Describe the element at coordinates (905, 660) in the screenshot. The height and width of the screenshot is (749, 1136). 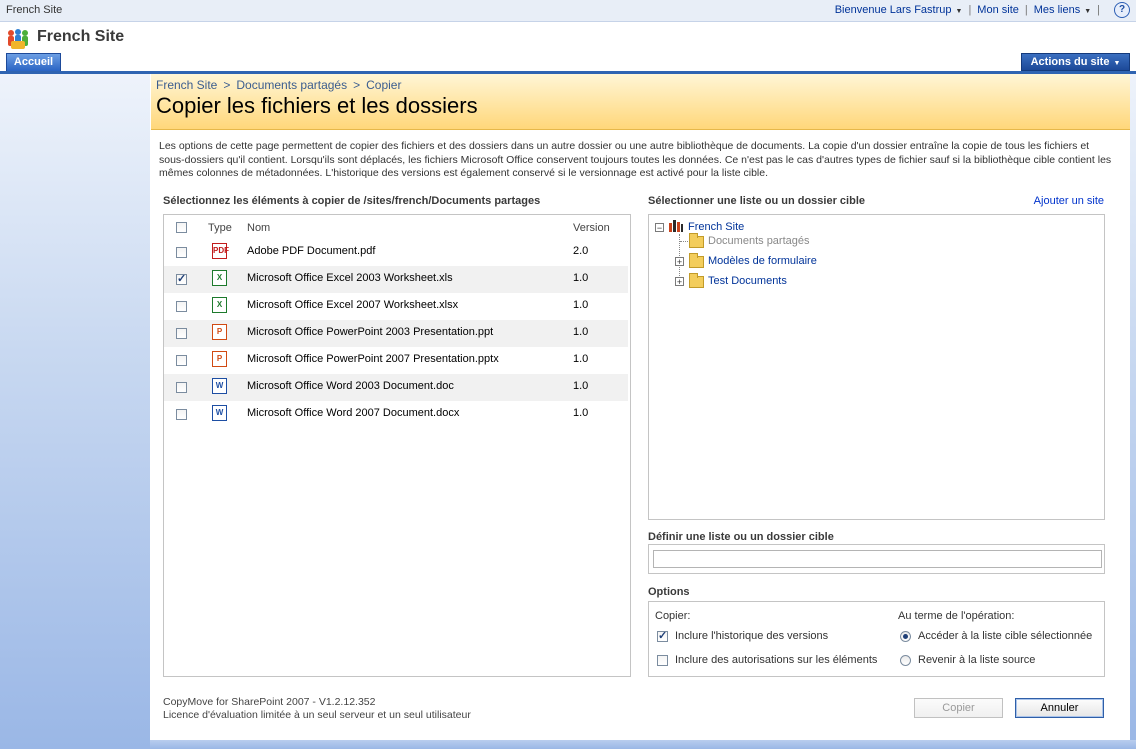
I see `return-source-radio` at that location.